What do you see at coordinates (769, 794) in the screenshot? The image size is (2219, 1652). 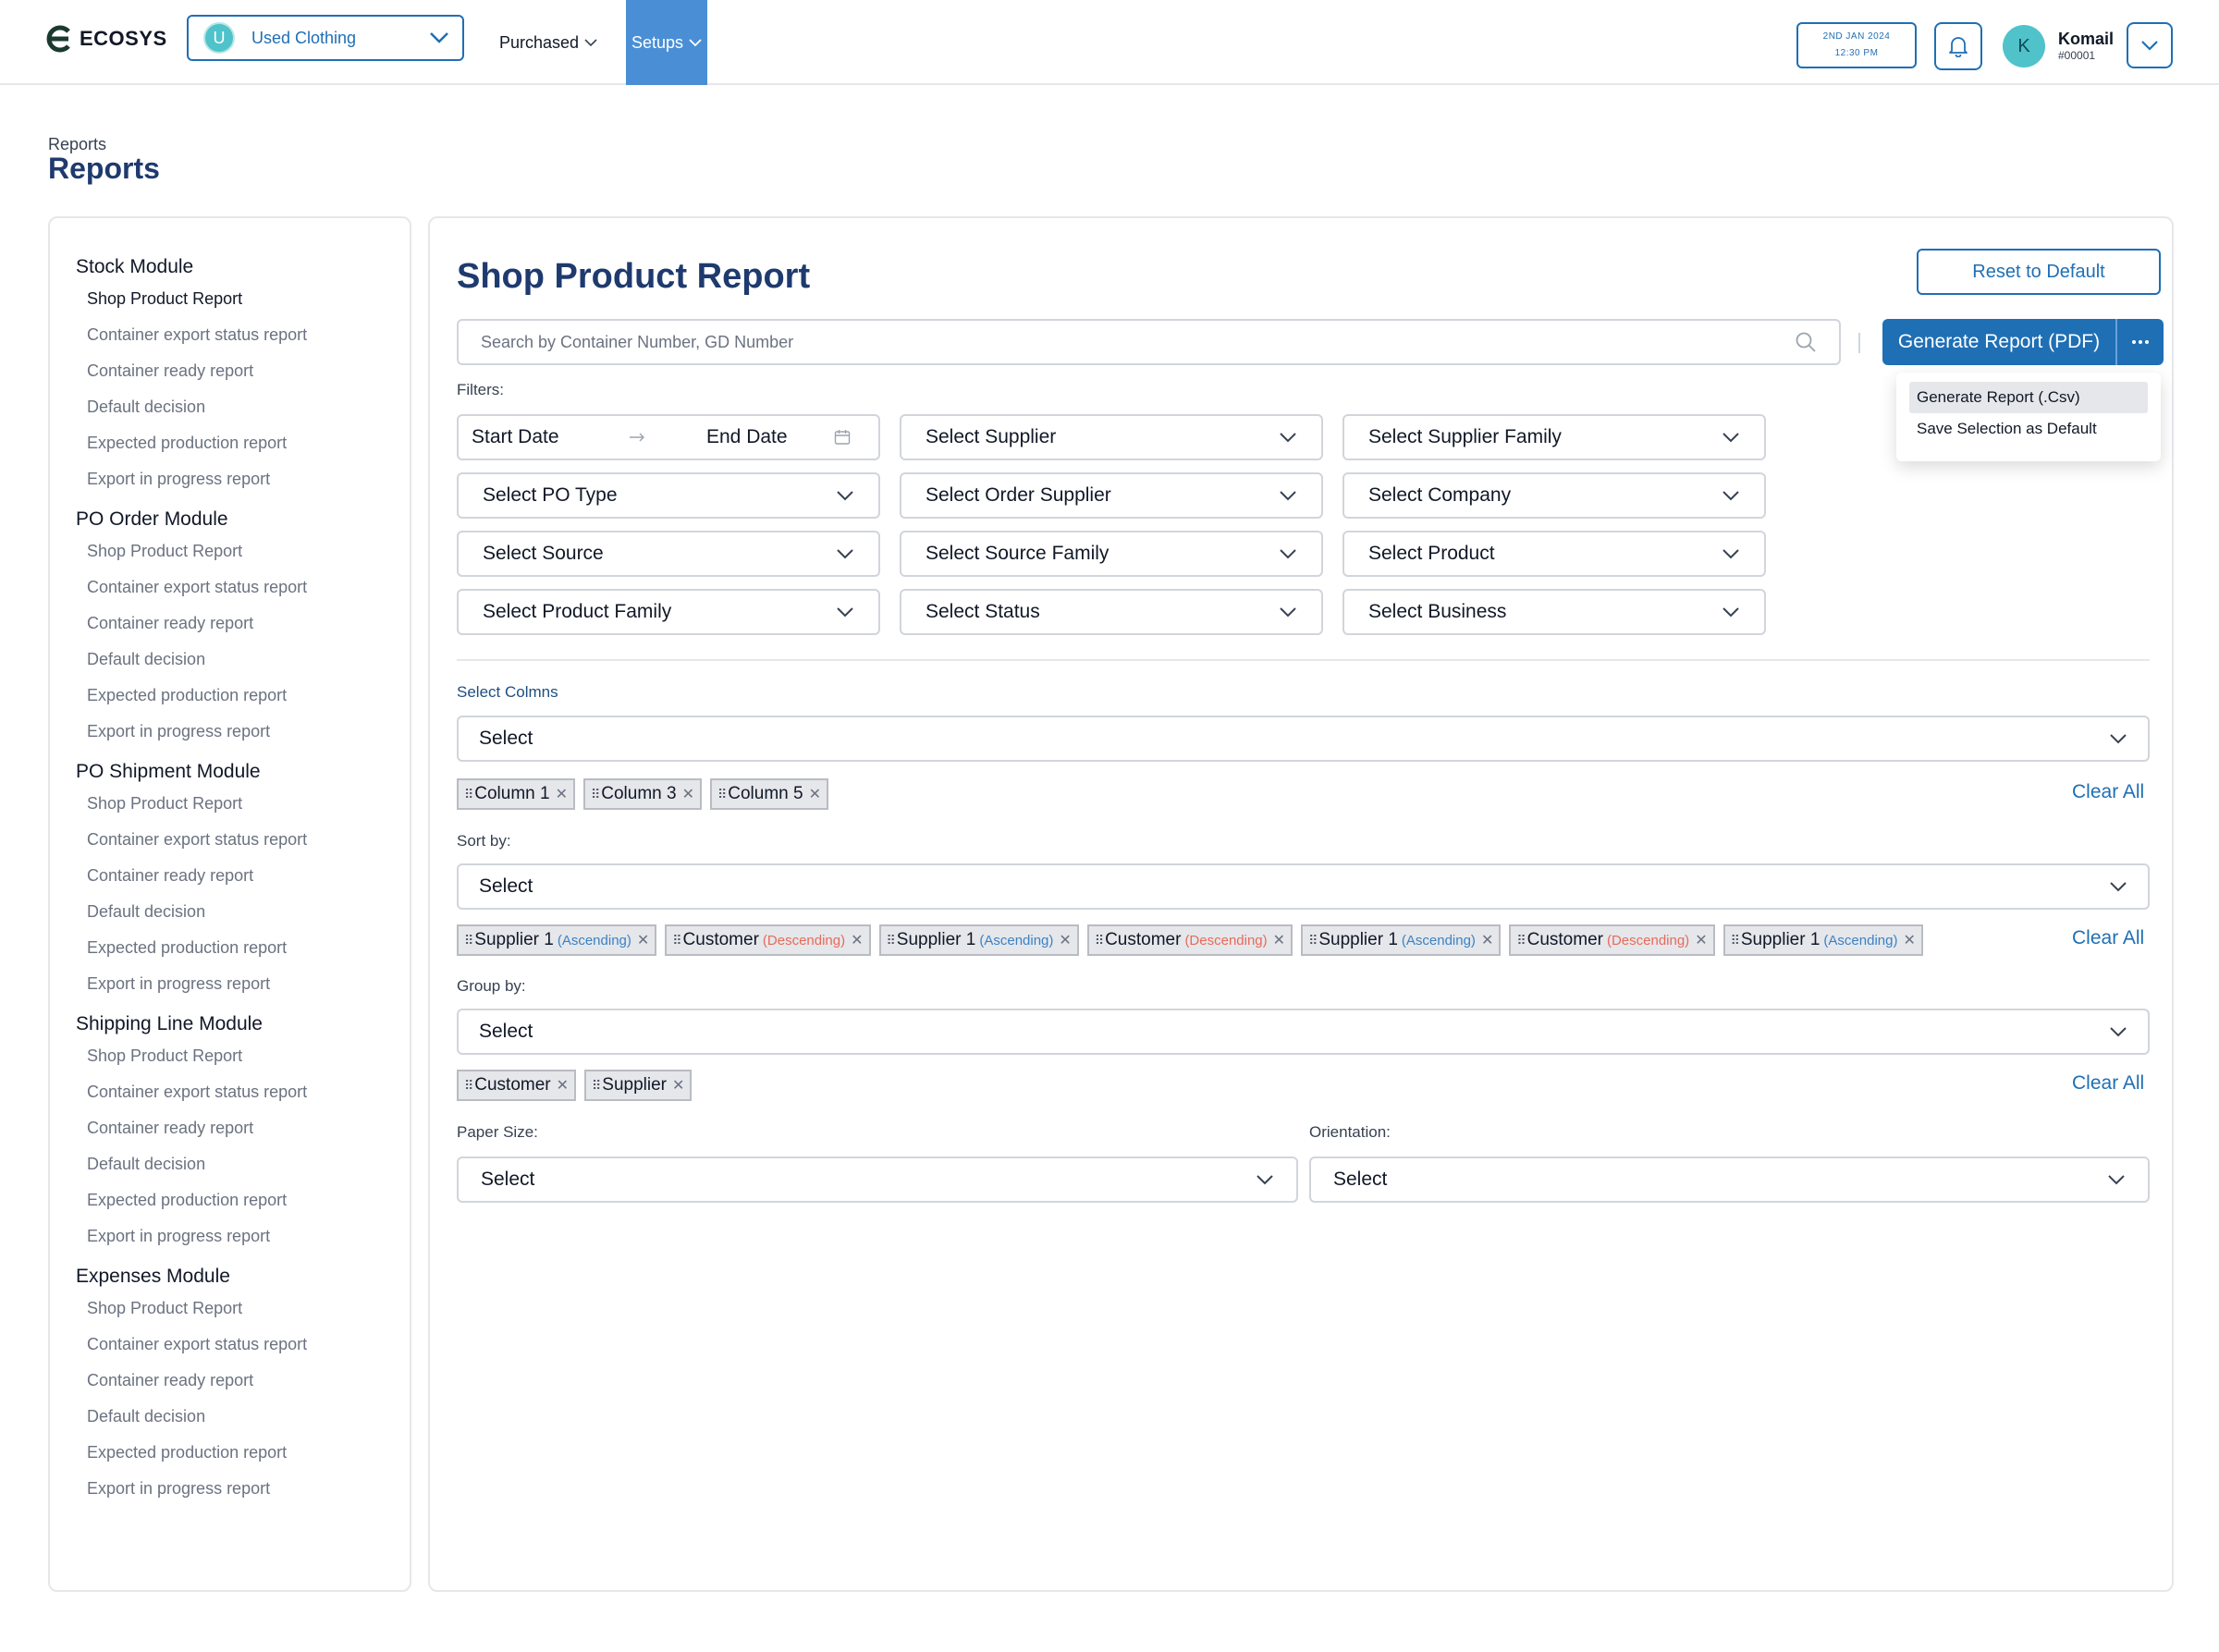 I see `column-chip: ⠿ Column 5 ✕` at bounding box center [769, 794].